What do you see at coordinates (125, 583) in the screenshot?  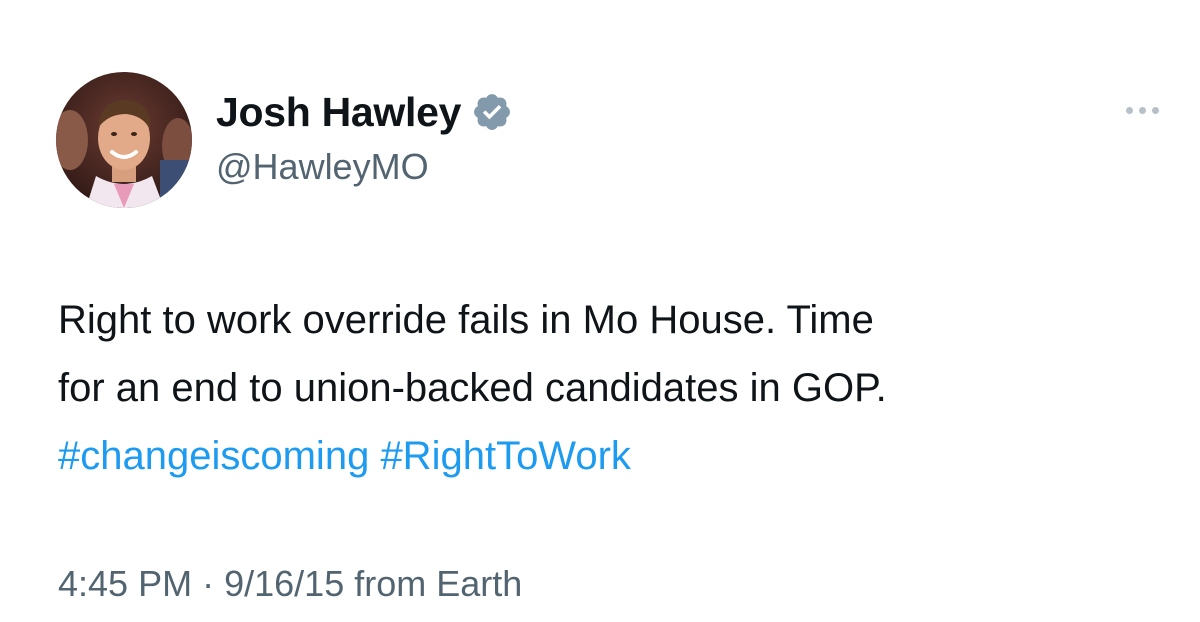 I see `tweet-time: 4:45 PM` at bounding box center [125, 583].